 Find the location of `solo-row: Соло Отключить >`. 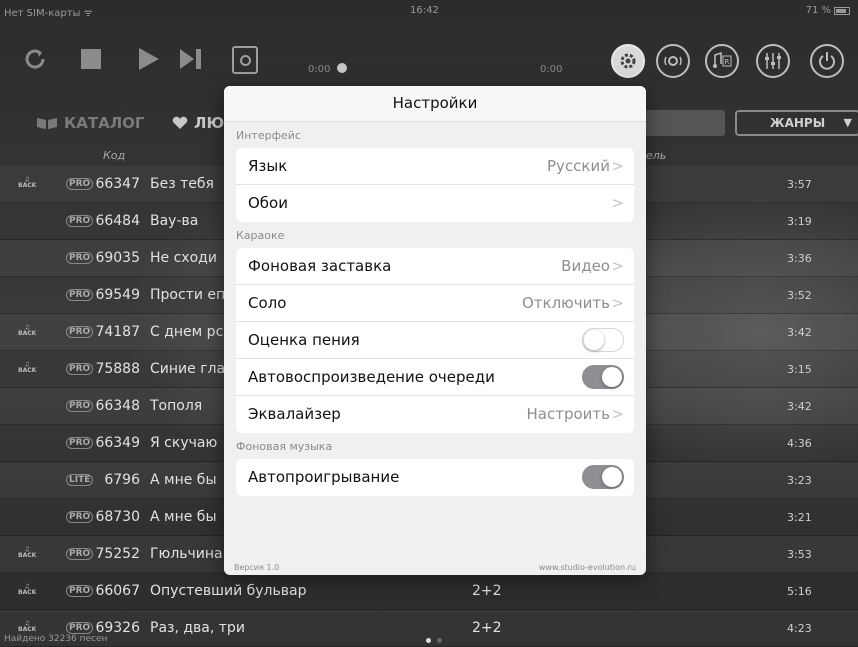

solo-row: Соло Отключить > is located at coordinates (435, 303).